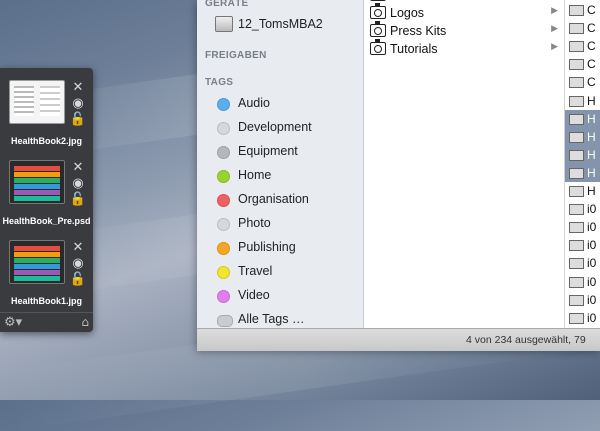 This screenshot has width=600, height=431. Describe the element at coordinates (225, 321) in the screenshot. I see `all-tags-icon` at that location.